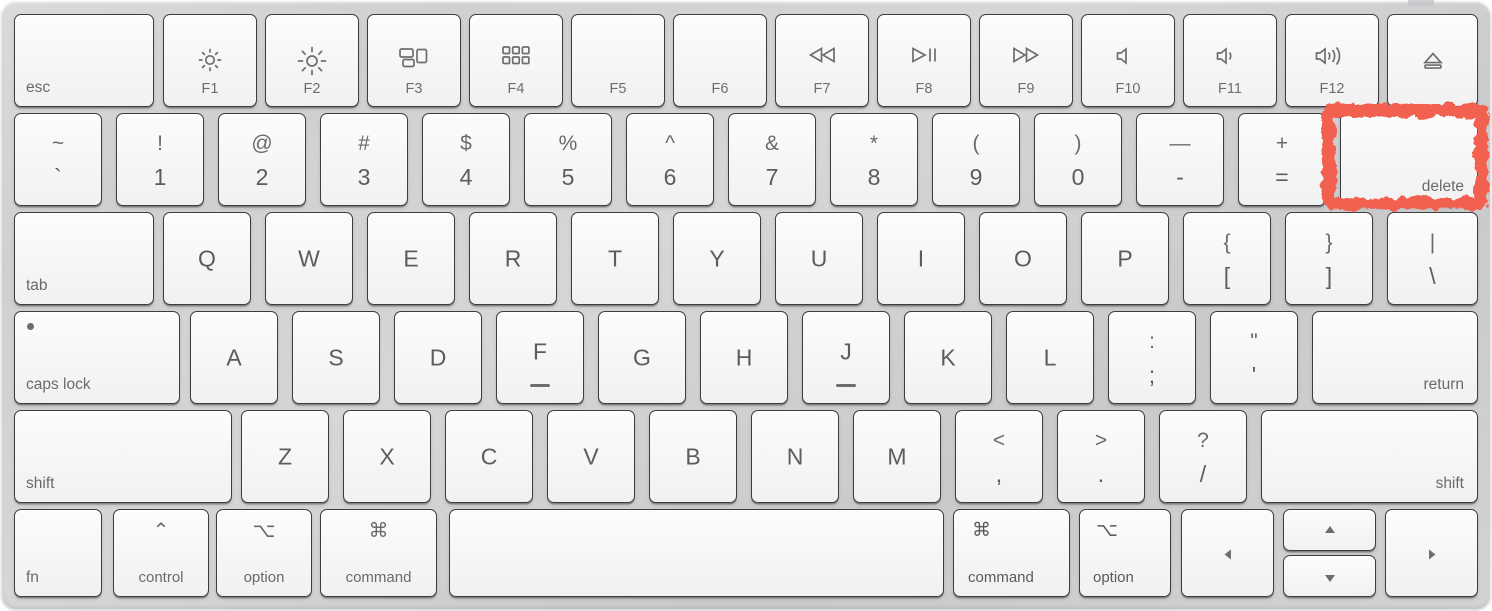 The width and height of the screenshot is (1492, 611). I want to click on key-tab: tab, so click(84, 258).